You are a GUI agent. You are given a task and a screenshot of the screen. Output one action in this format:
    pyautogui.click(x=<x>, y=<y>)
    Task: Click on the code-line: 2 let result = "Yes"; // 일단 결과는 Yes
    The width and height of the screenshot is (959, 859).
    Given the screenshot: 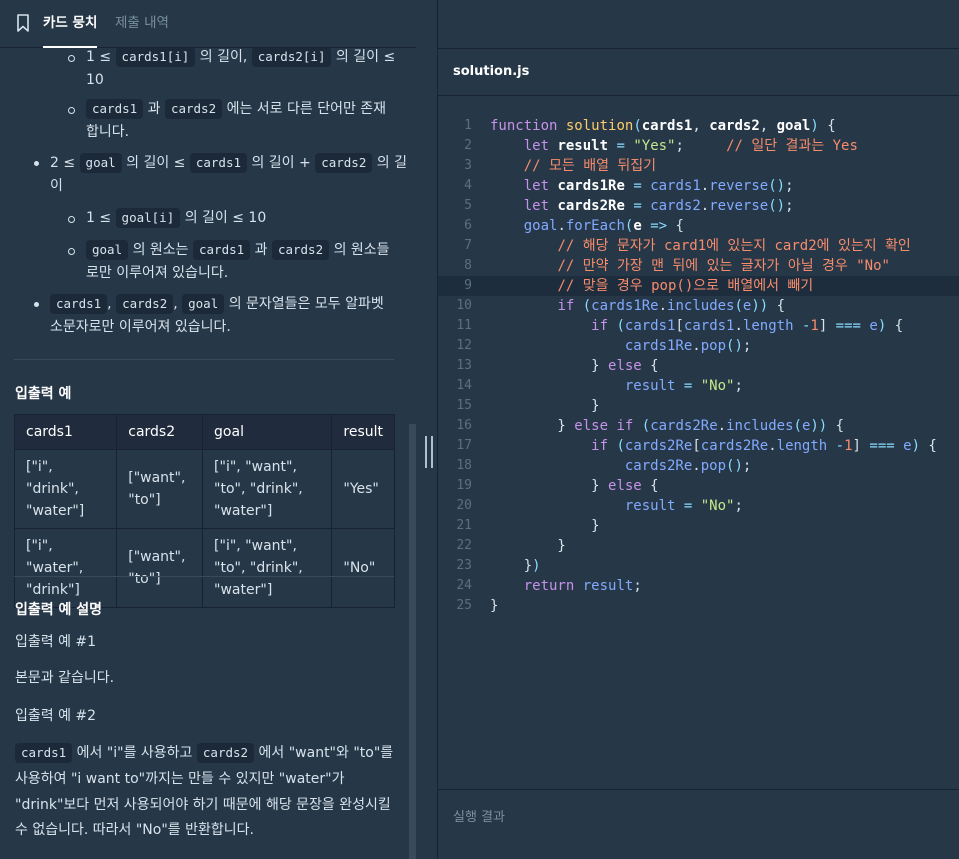 What is the action you would take?
    pyautogui.click(x=698, y=146)
    